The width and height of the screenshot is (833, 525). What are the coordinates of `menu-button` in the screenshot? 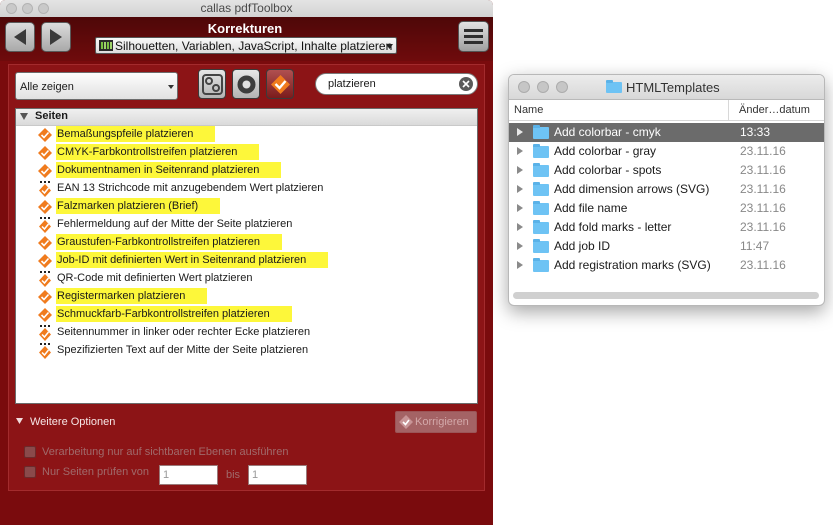 It's located at (473, 36).